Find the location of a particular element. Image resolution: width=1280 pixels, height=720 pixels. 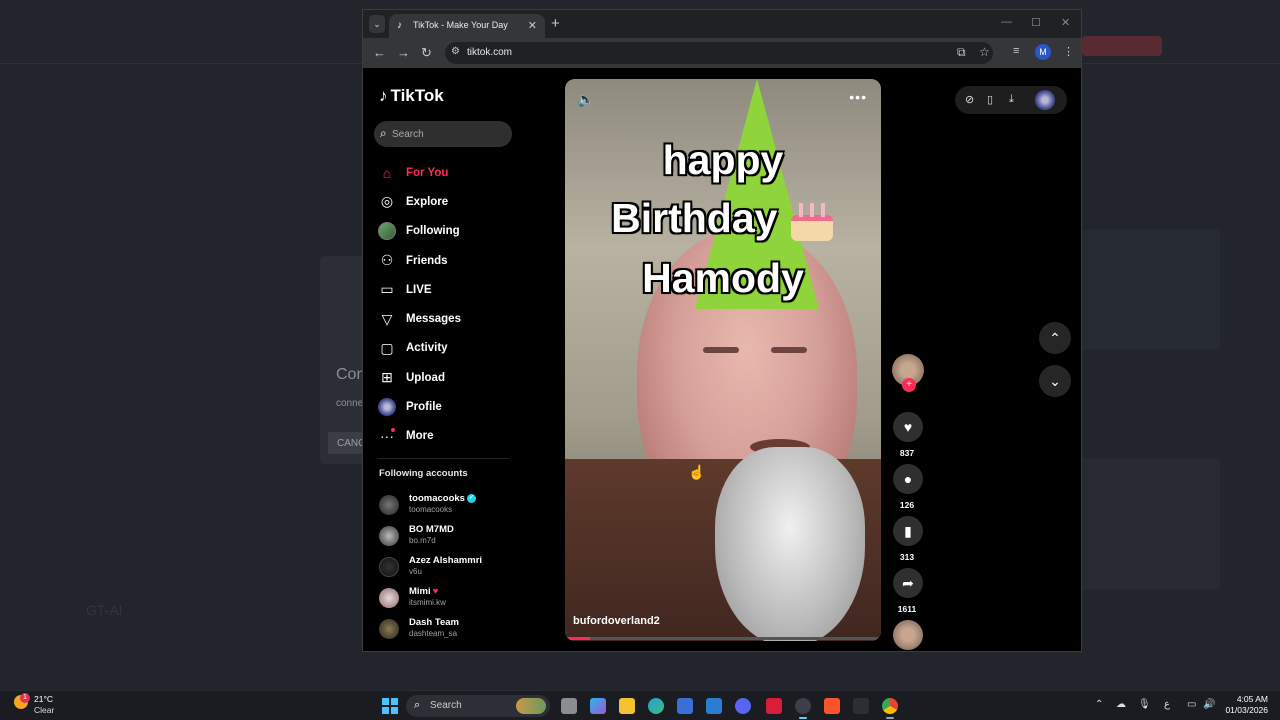

heart-emoji-icon: ♥ is located at coordinates (435, 591).